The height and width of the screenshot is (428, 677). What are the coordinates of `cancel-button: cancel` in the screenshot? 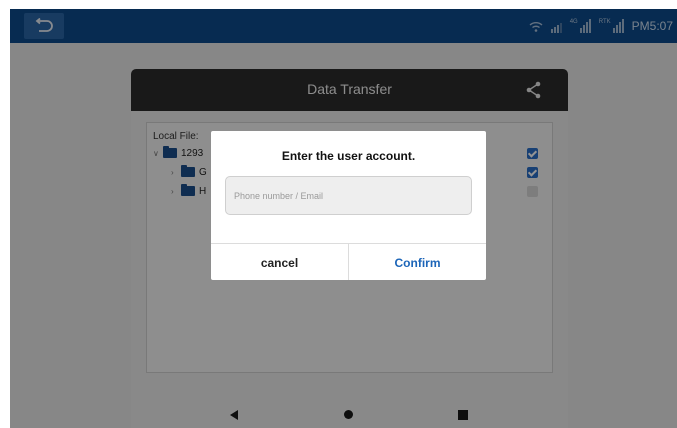 It's located at (280, 262).